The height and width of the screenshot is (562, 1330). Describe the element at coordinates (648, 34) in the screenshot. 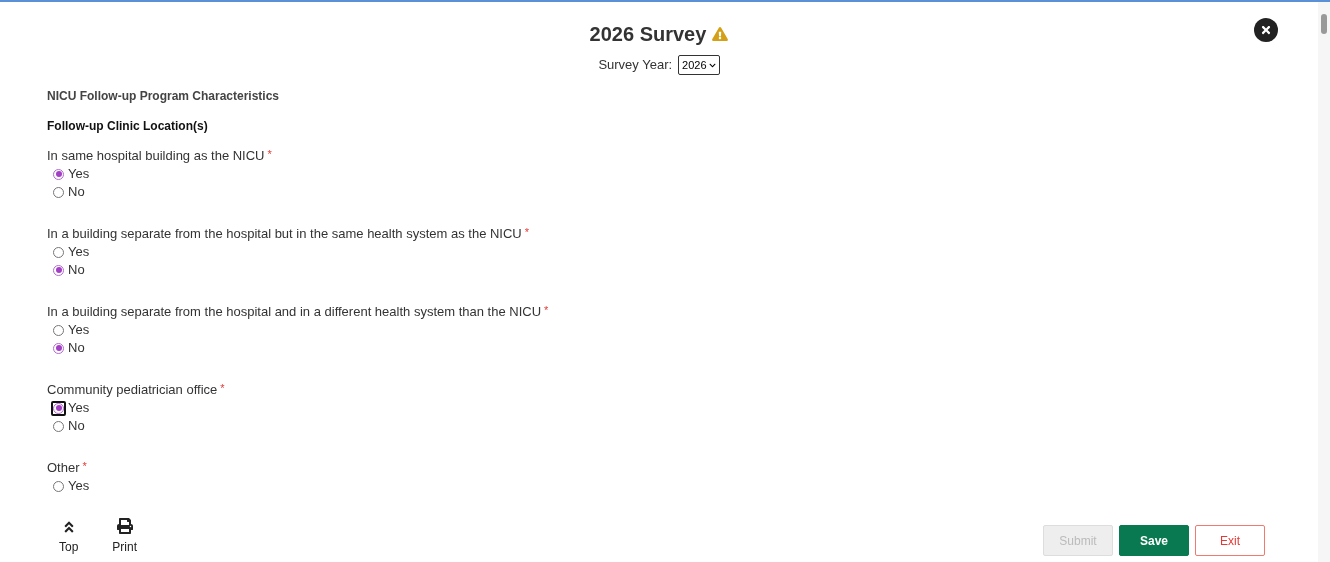

I see `page-title: 2026 Survey` at that location.